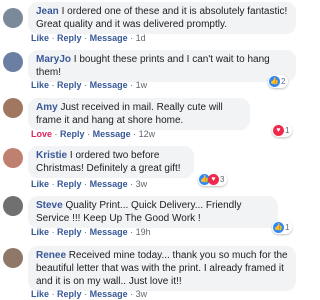  I want to click on timestamp: 19h, so click(143, 232).